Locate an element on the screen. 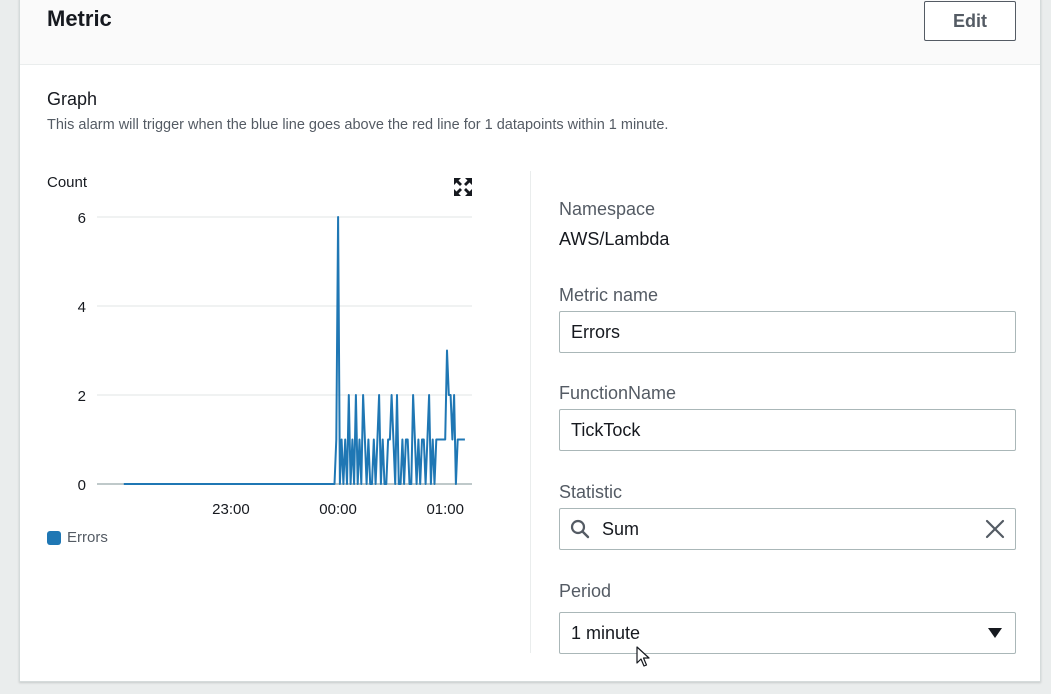  y-tick-label: 4 is located at coordinates (82, 307).